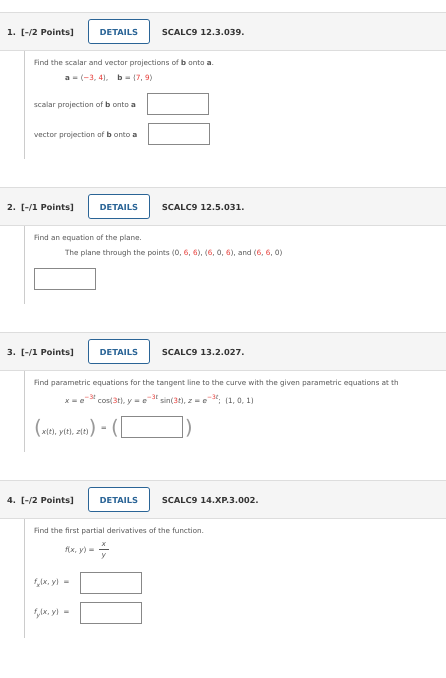 Image resolution: width=446 pixels, height=678 pixels. Describe the element at coordinates (210, 499) in the screenshot. I see `problem-code: SCALC9 14.XP.3.002.` at that location.